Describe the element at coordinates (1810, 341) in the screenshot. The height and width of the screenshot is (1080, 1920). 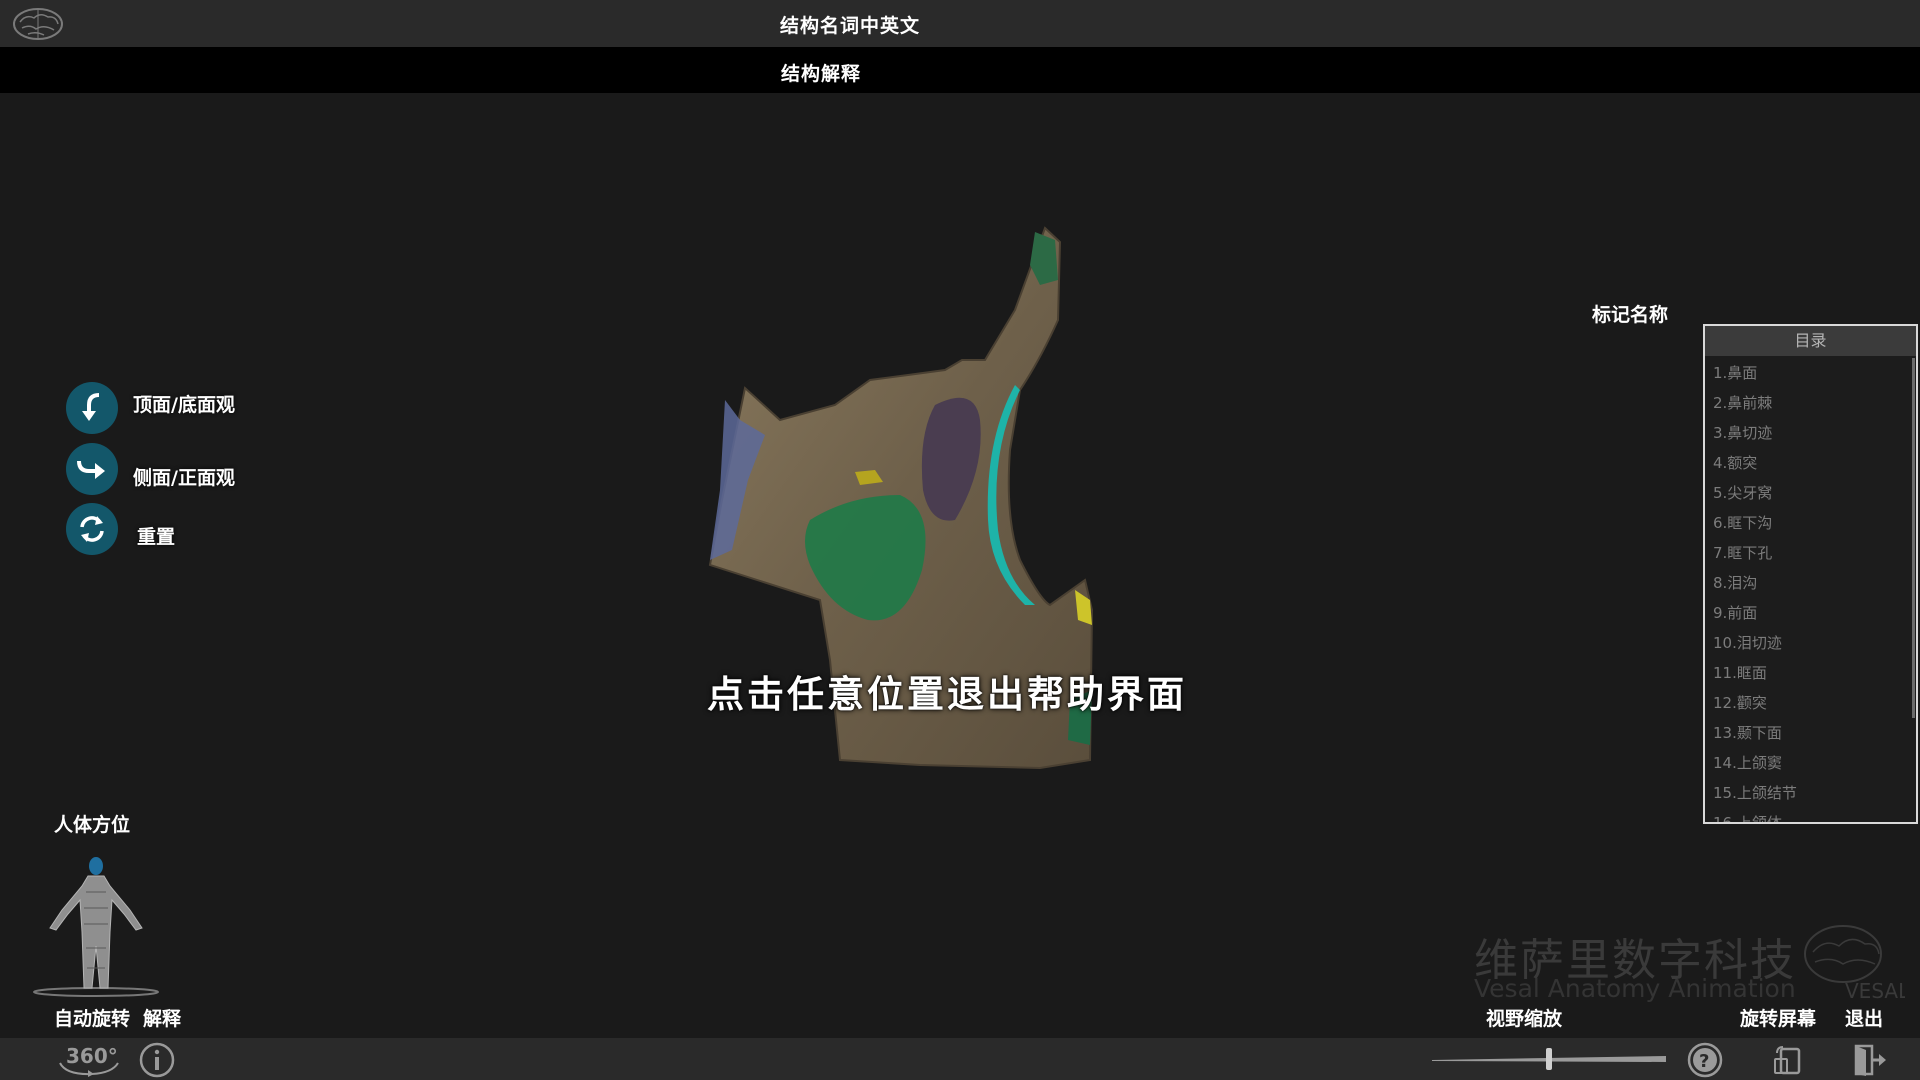
I see `catalog-header: 目录` at that location.